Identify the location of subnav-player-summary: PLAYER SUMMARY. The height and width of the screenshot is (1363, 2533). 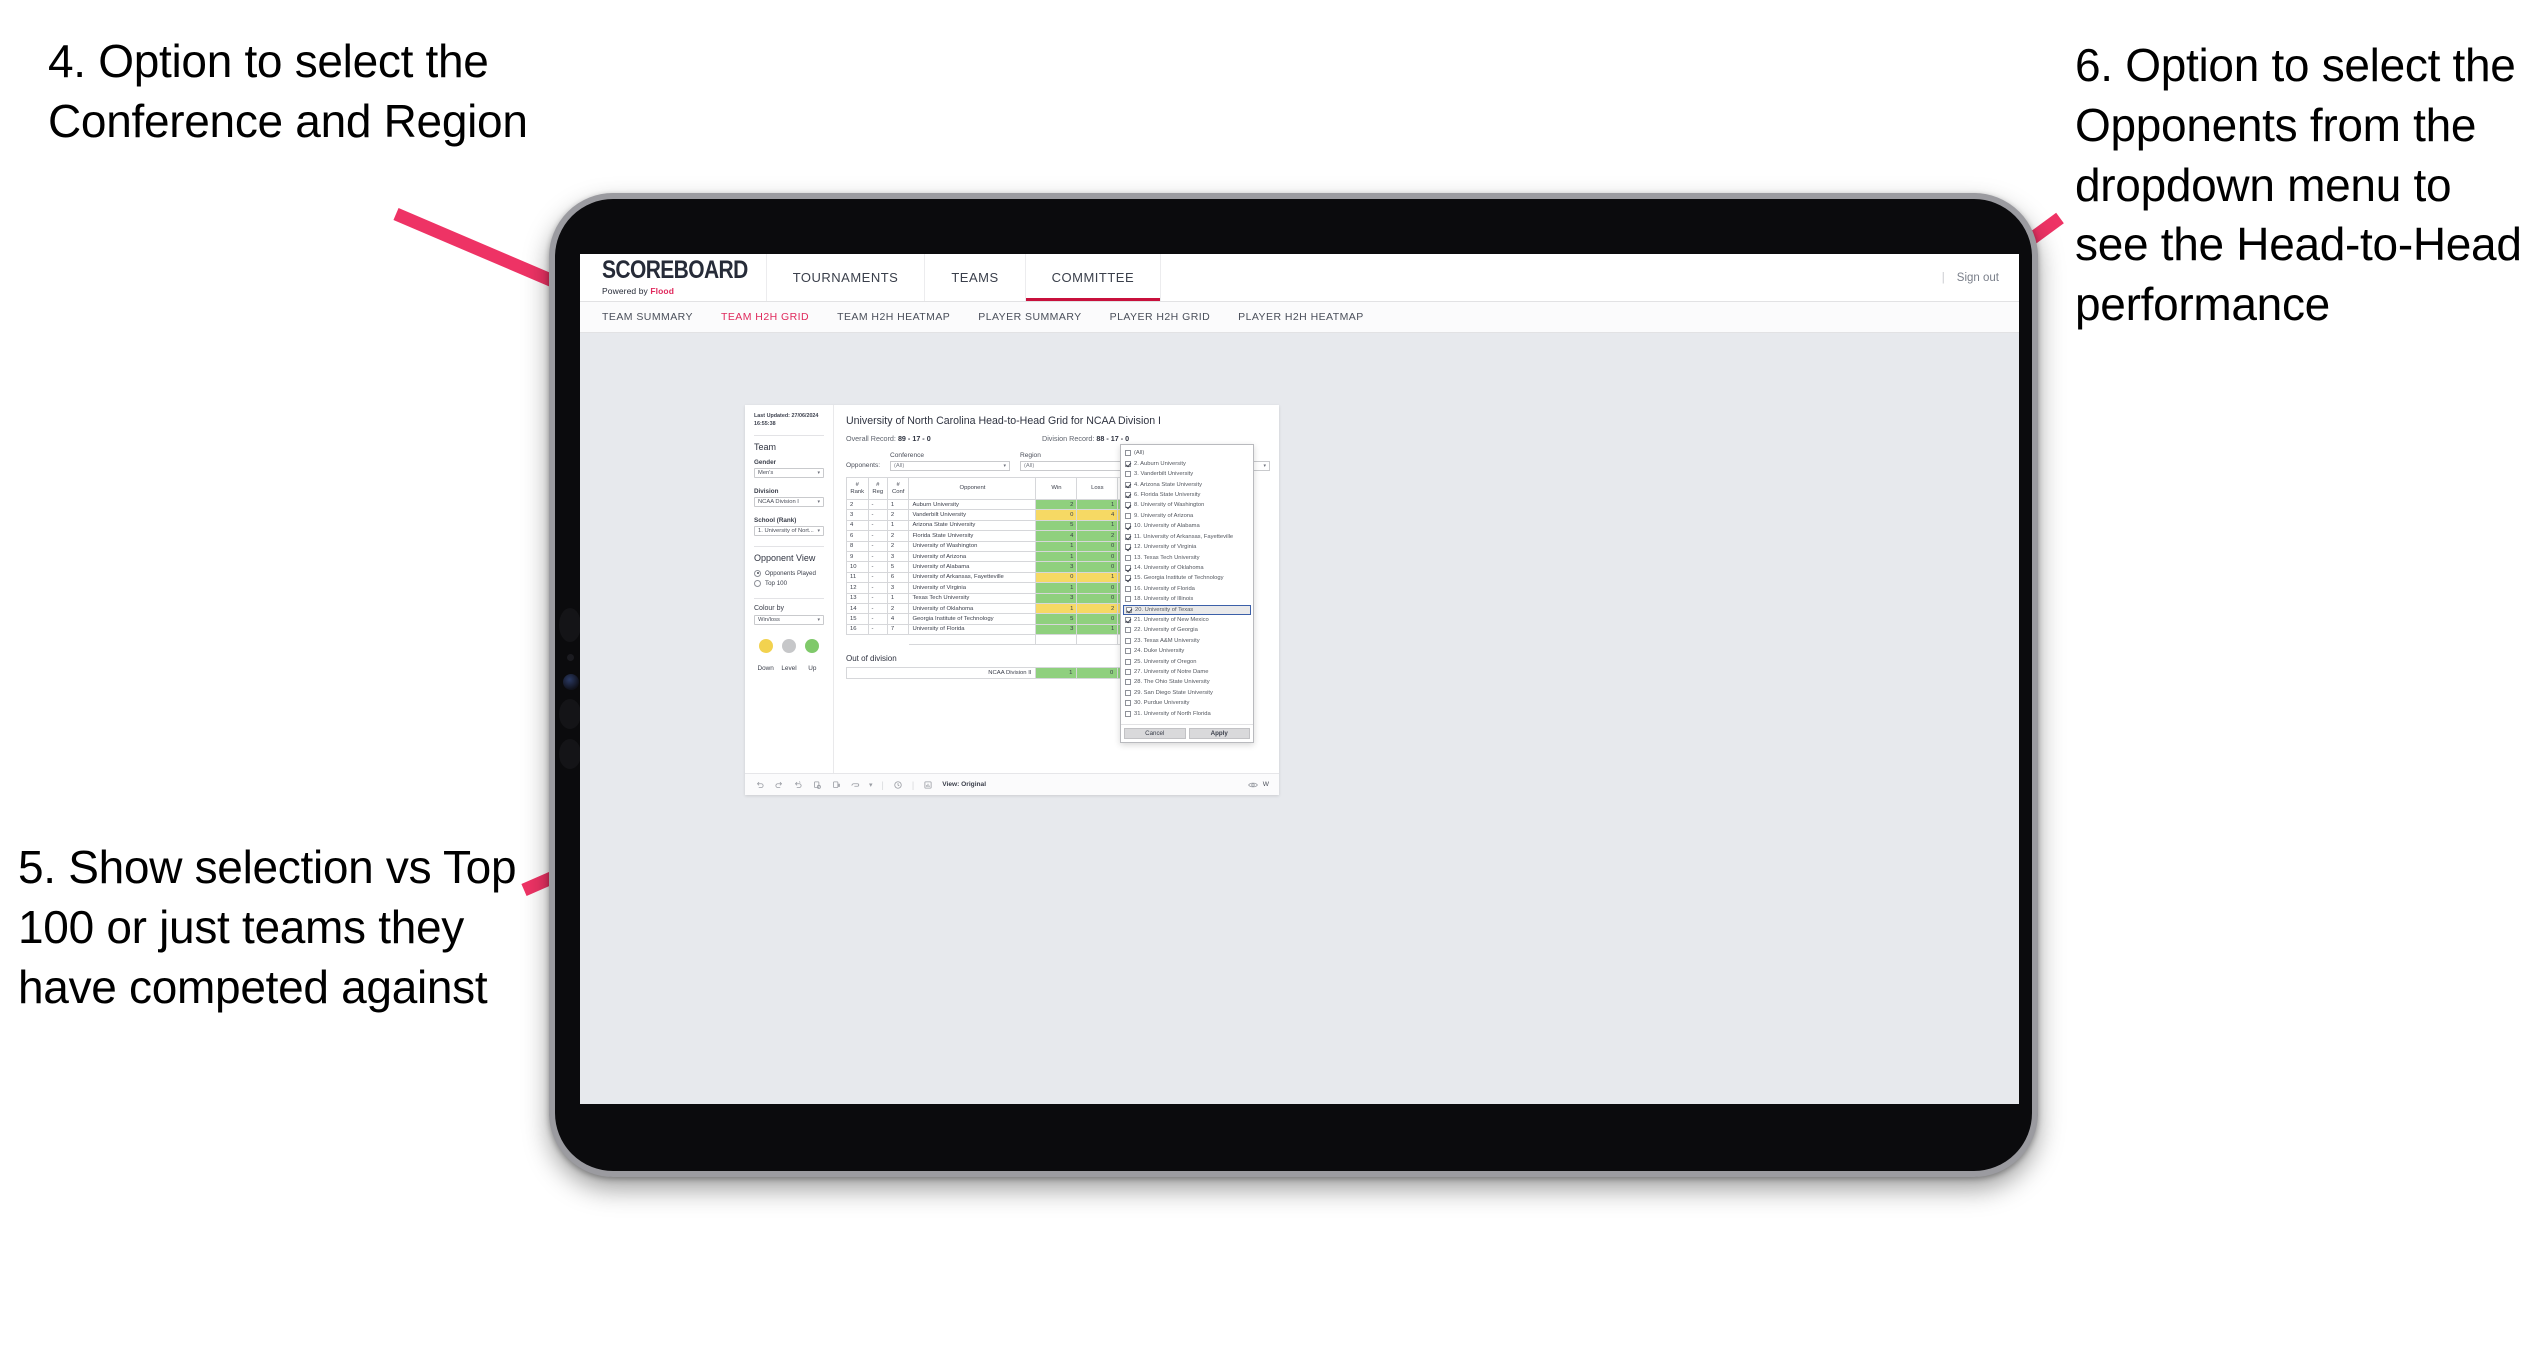
(1039, 317).